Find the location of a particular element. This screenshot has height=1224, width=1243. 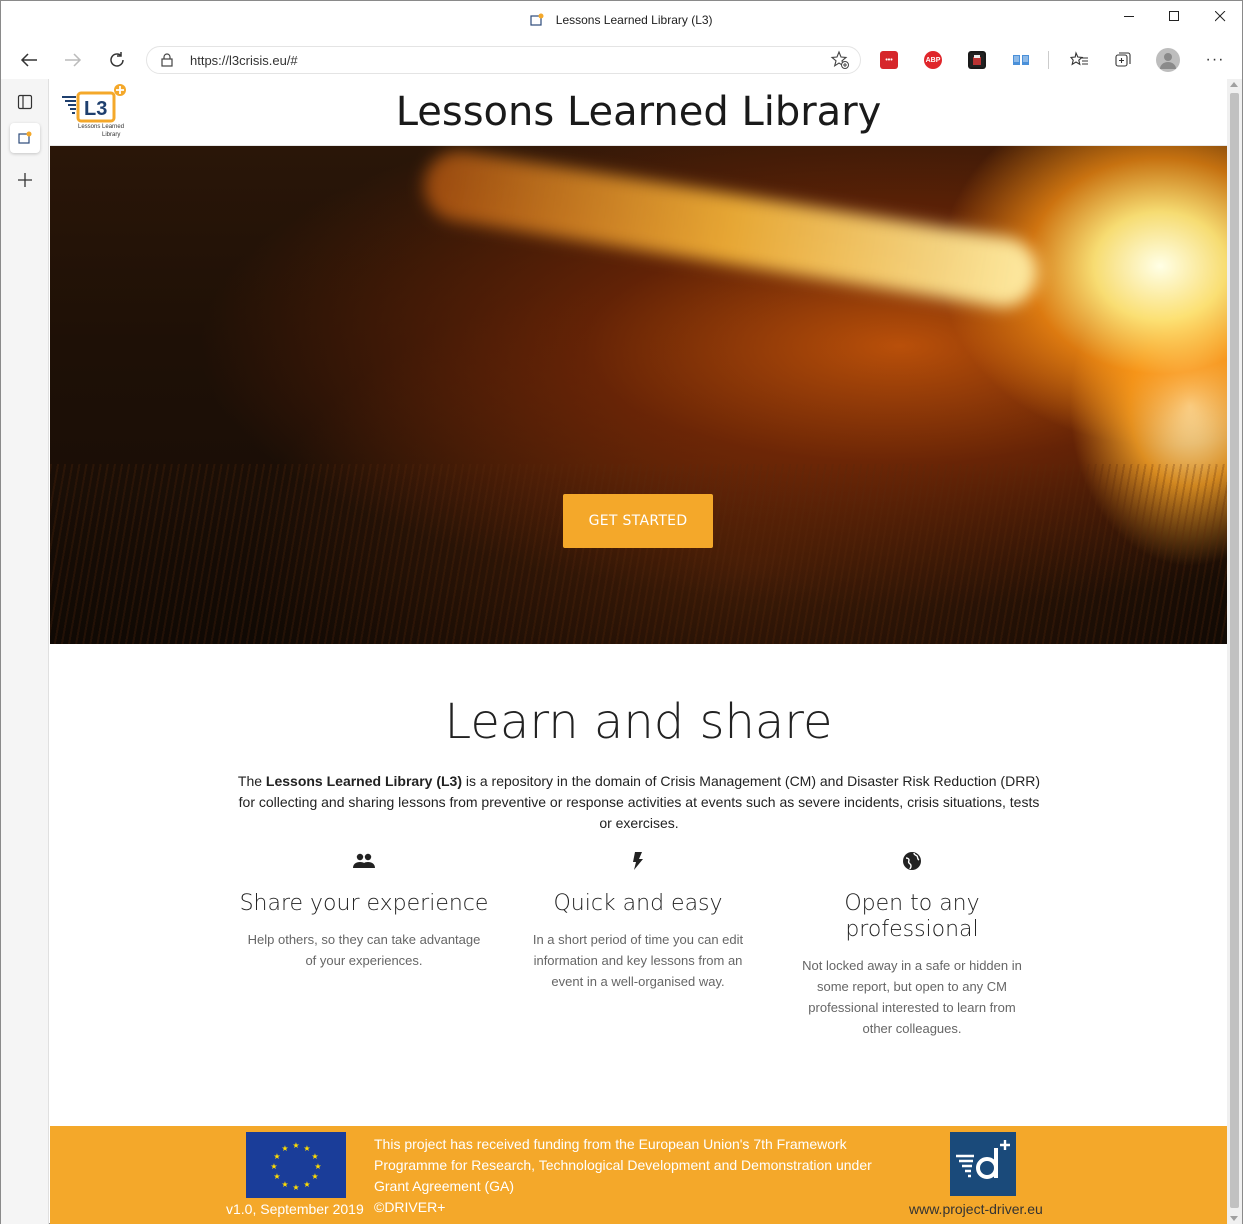

intro-bold: Lessons Learned Library (L3) is located at coordinates (363, 781).